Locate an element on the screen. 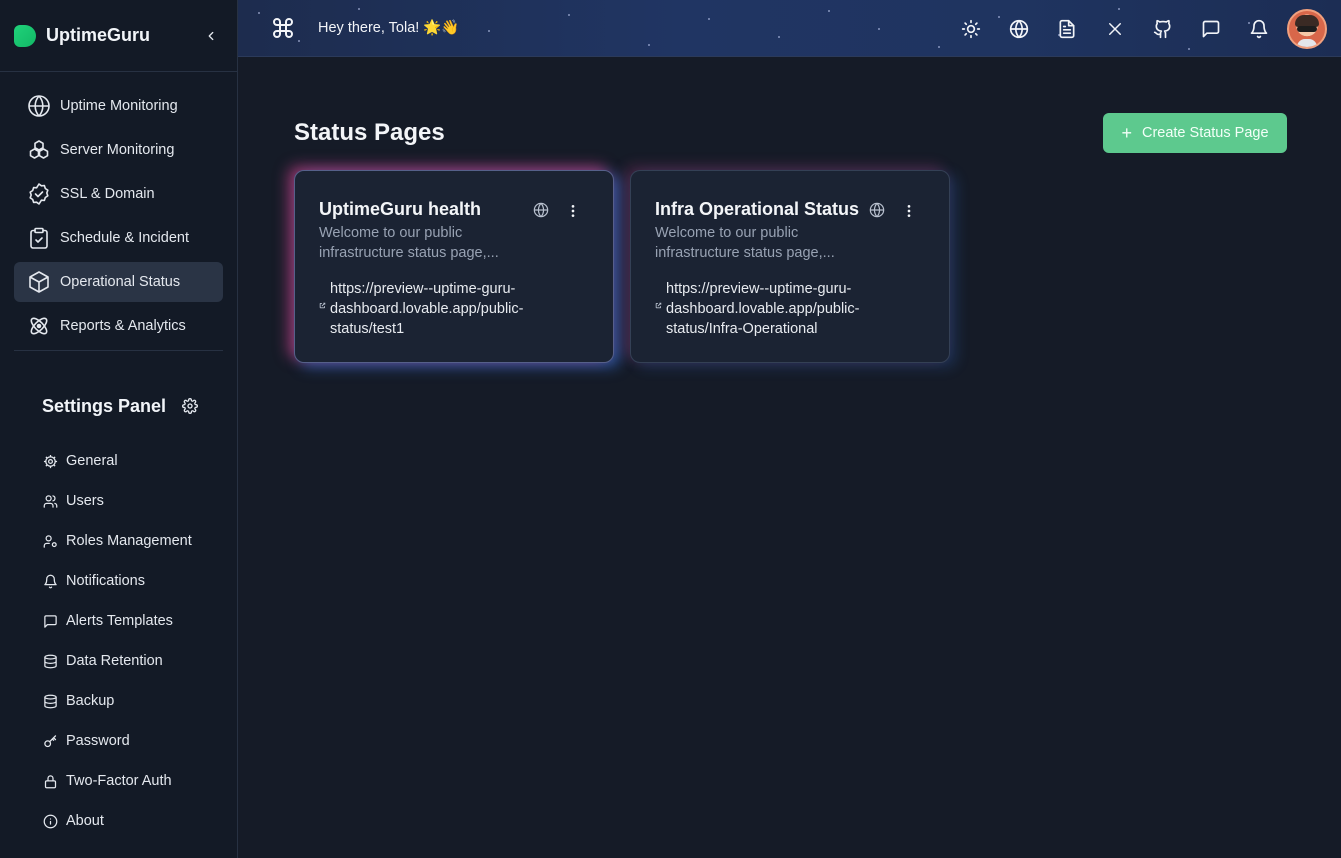  x-social-button is located at coordinates (1115, 29).